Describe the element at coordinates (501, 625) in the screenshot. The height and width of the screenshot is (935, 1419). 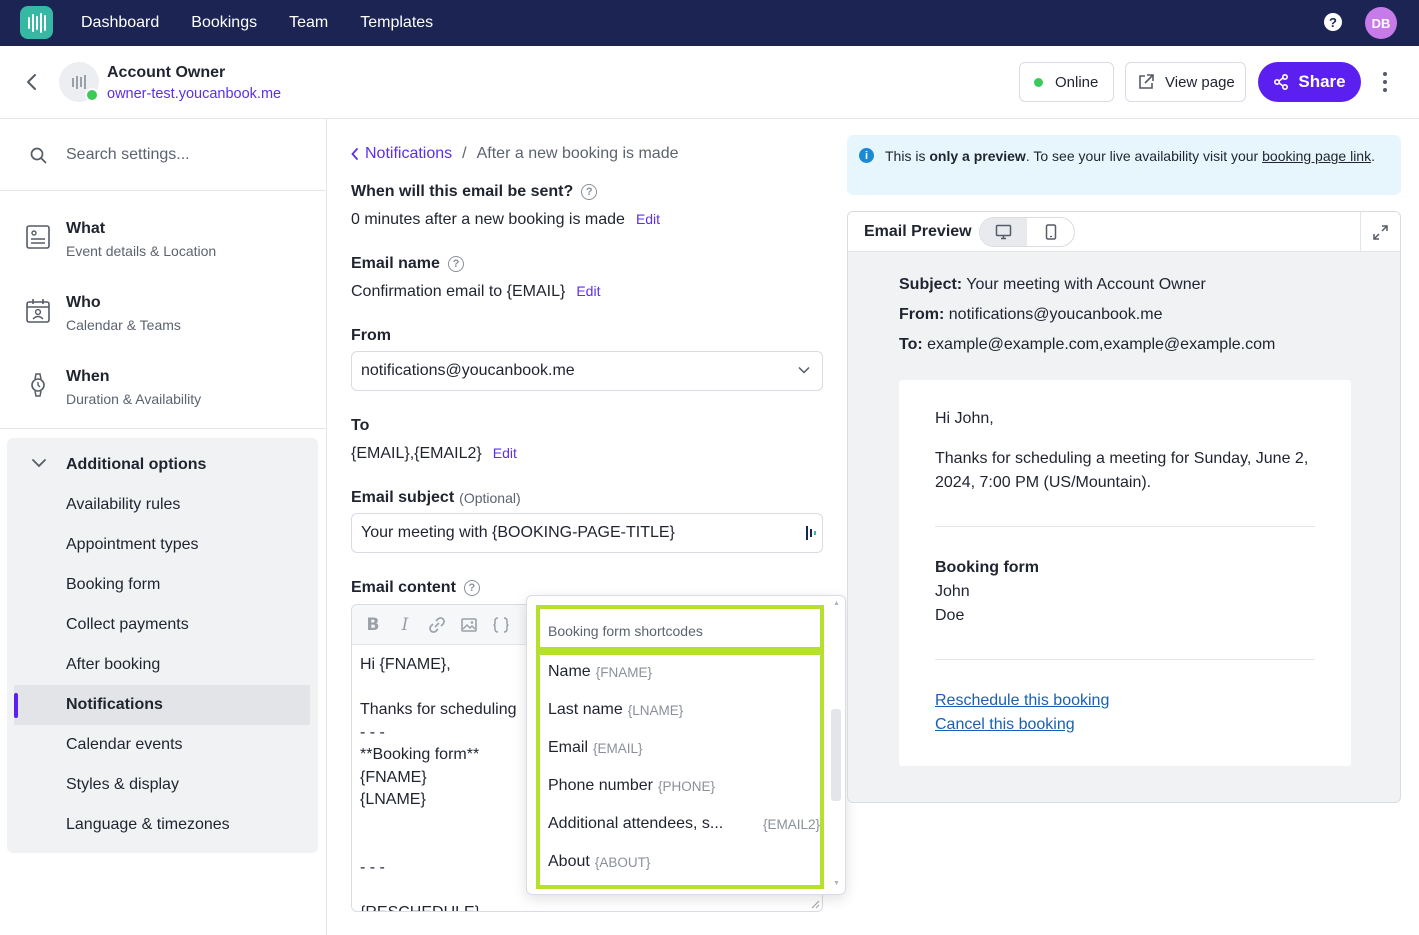
I see `code-braces-icon` at that location.